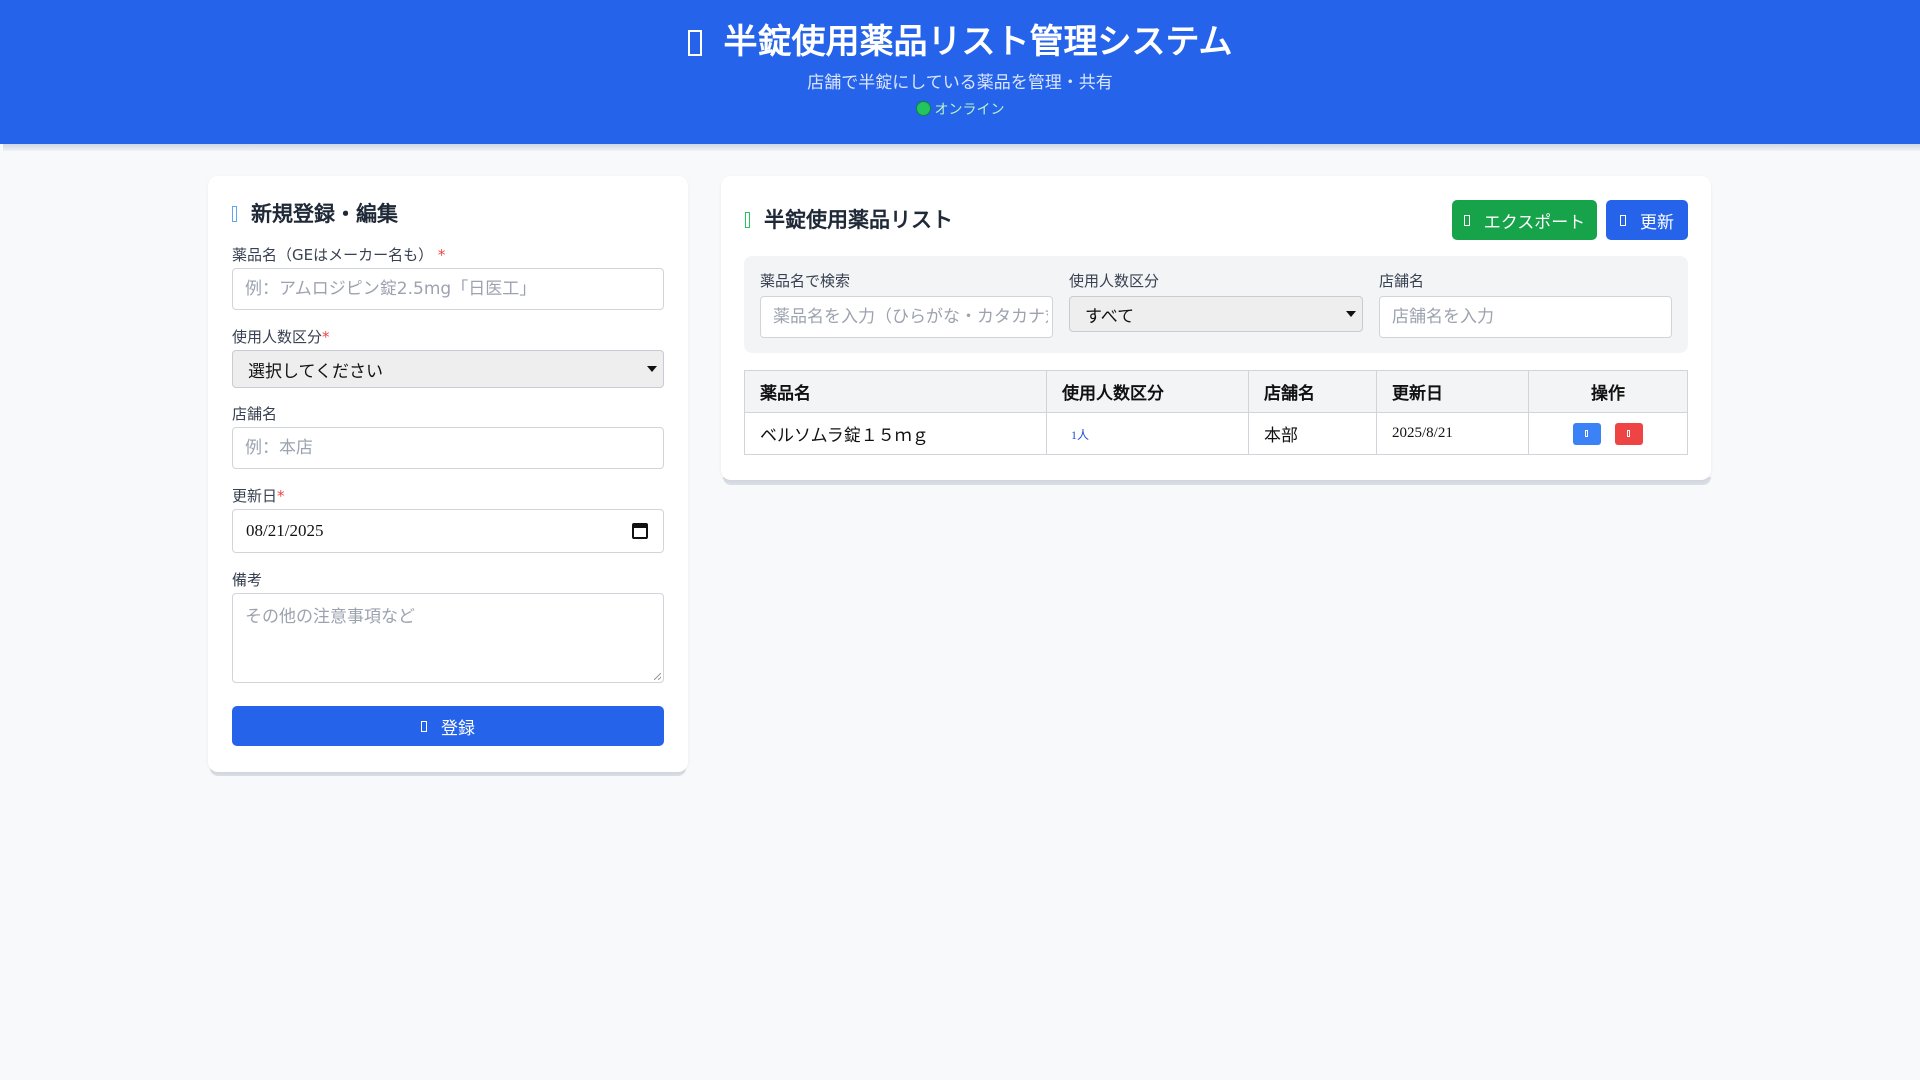 The image size is (1920, 1080). What do you see at coordinates (657, 676) in the screenshot?
I see `resize-handle` at bounding box center [657, 676].